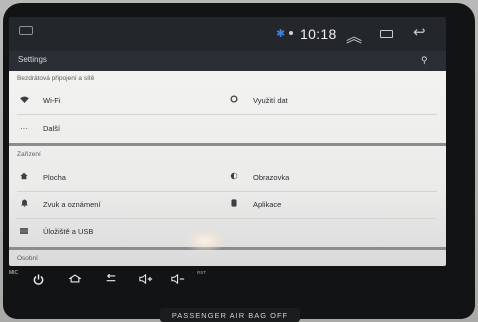 The height and width of the screenshot is (322, 478). I want to click on settings-item-data-usage: Využití dat, so click(257, 100).